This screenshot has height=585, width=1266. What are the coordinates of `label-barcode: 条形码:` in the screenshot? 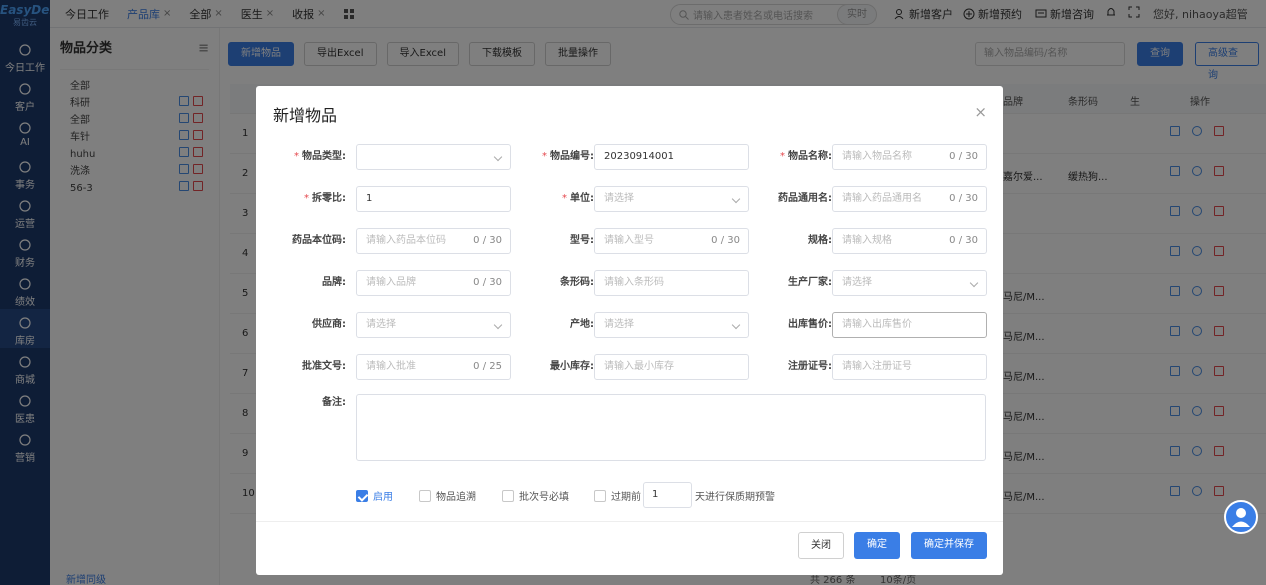 It's located at (577, 282).